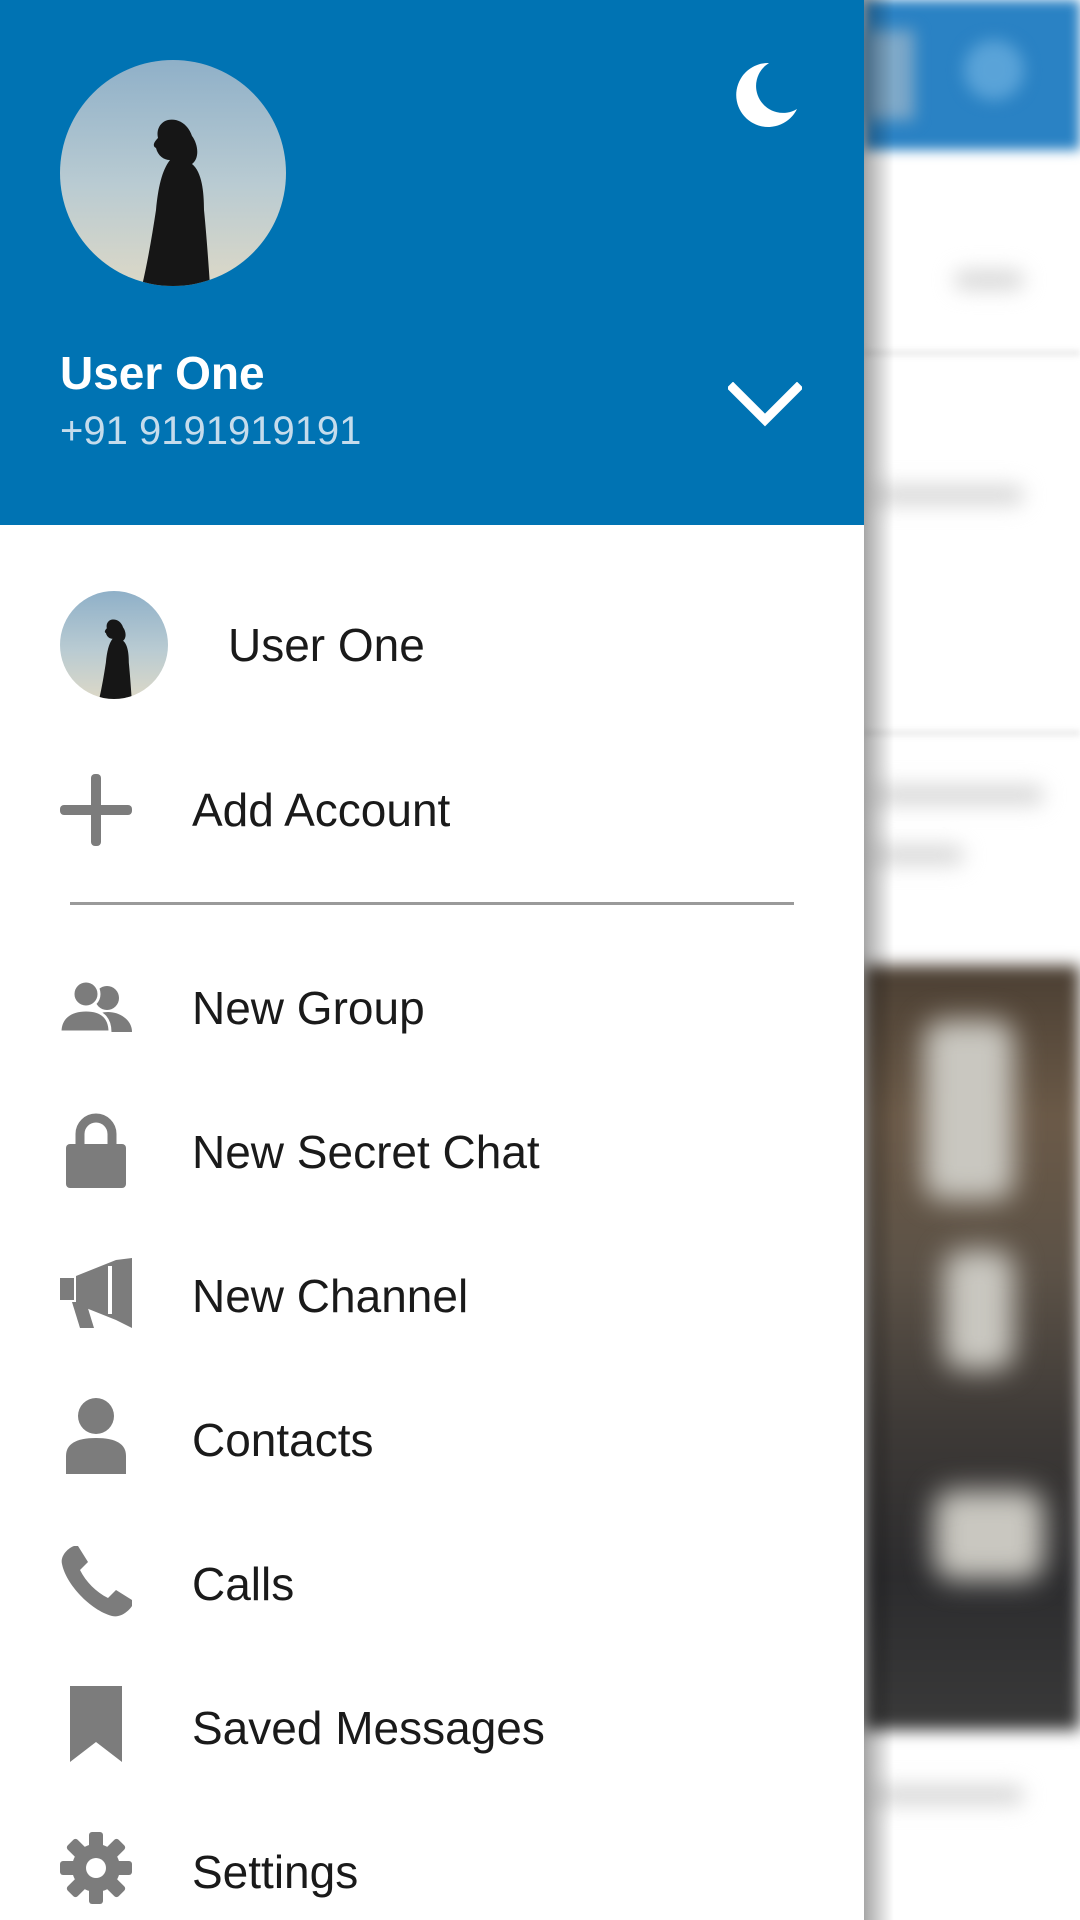 Image resolution: width=1080 pixels, height=1920 pixels. What do you see at coordinates (432, 1583) in the screenshot?
I see `menu-item-calls: Calls` at bounding box center [432, 1583].